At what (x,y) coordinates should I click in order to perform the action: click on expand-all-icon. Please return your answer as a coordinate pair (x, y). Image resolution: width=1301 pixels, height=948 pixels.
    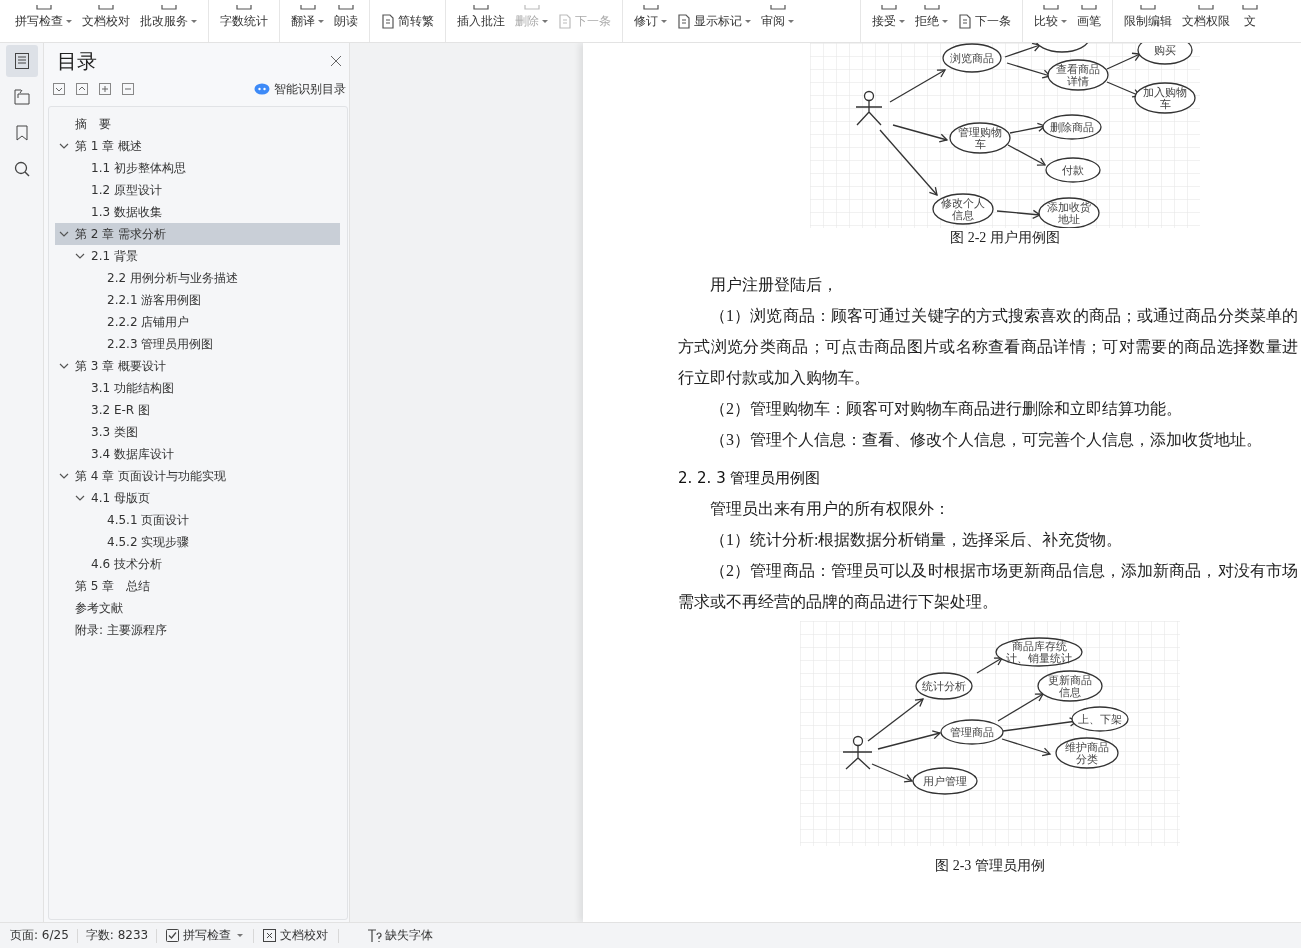
    Looking at the image, I should click on (82, 89).